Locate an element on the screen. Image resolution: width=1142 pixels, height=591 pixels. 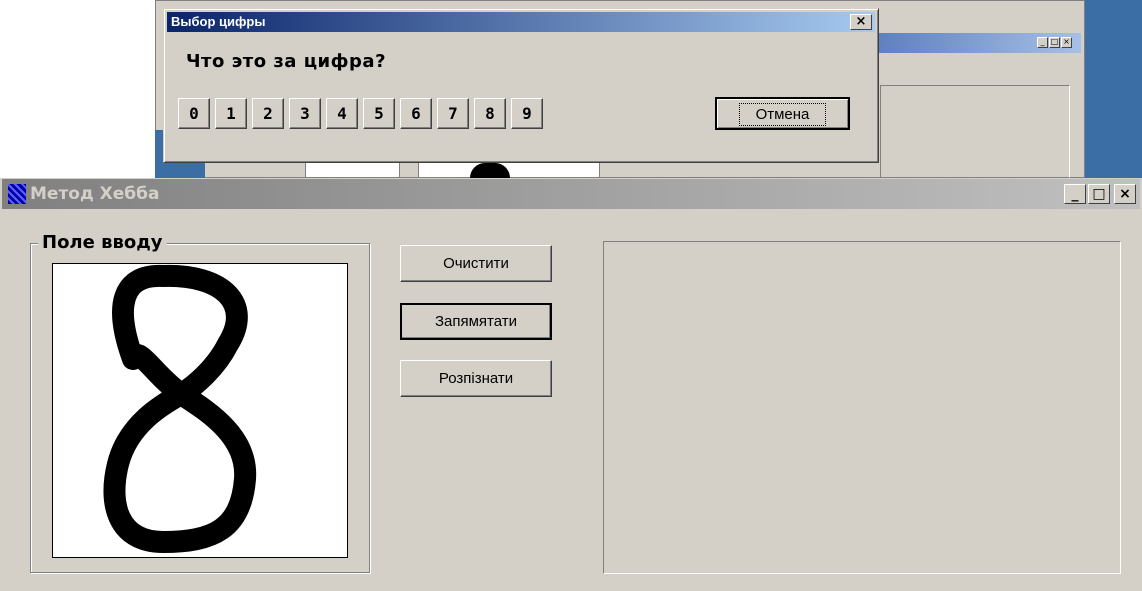
desktop-background is located at coordinates (1112, 89).